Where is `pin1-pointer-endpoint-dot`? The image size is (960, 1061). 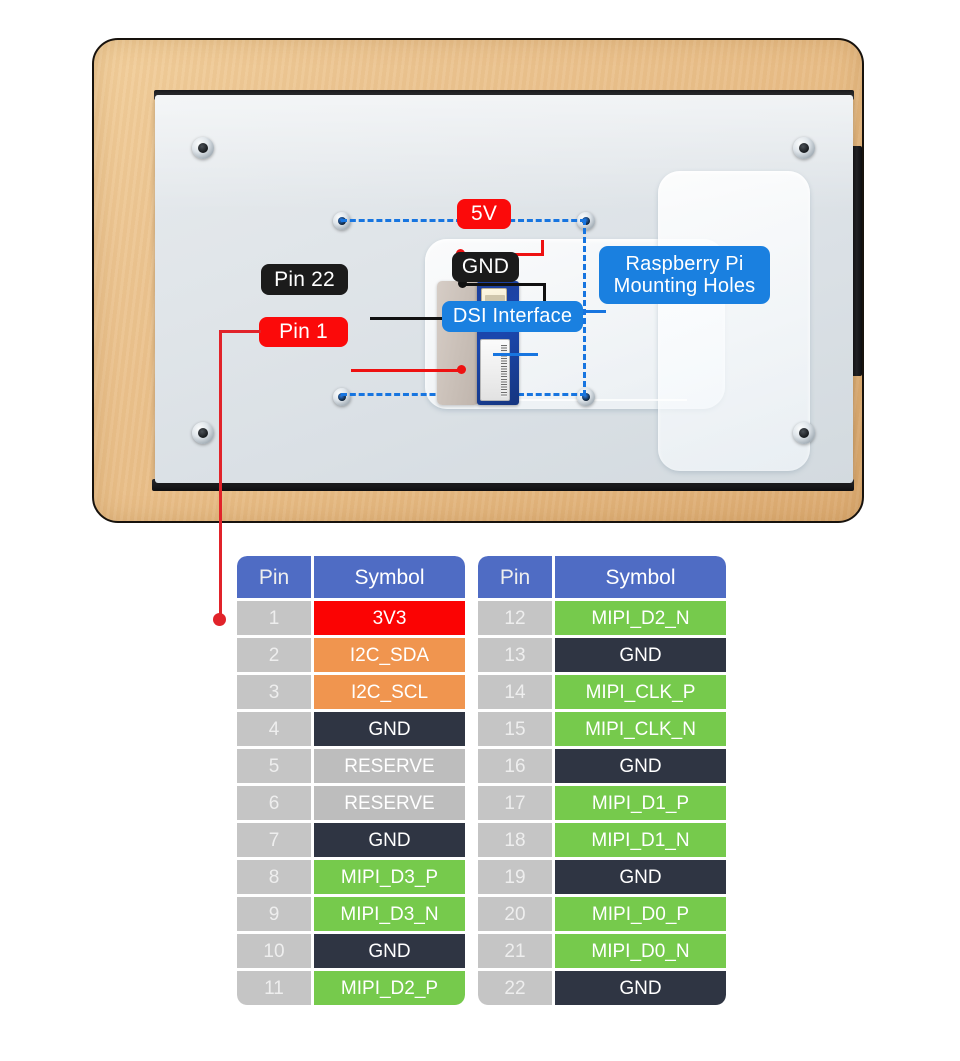
pin1-pointer-endpoint-dot is located at coordinates (219, 619).